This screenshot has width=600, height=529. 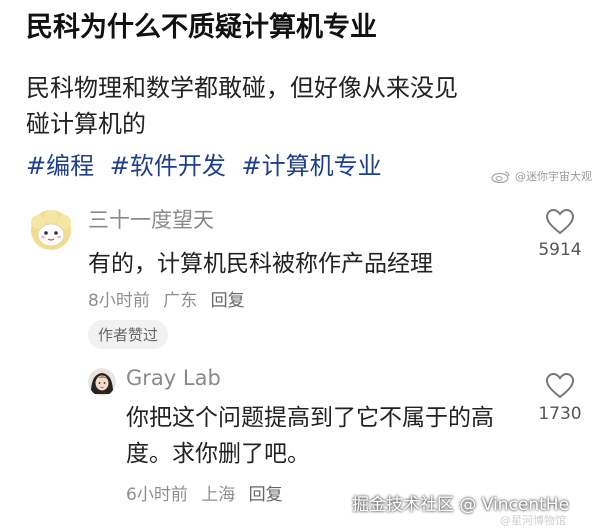 I want to click on post-body: 民科物理和数学都敢碰，但好像从来没见 碰计算机的, so click(x=306, y=106).